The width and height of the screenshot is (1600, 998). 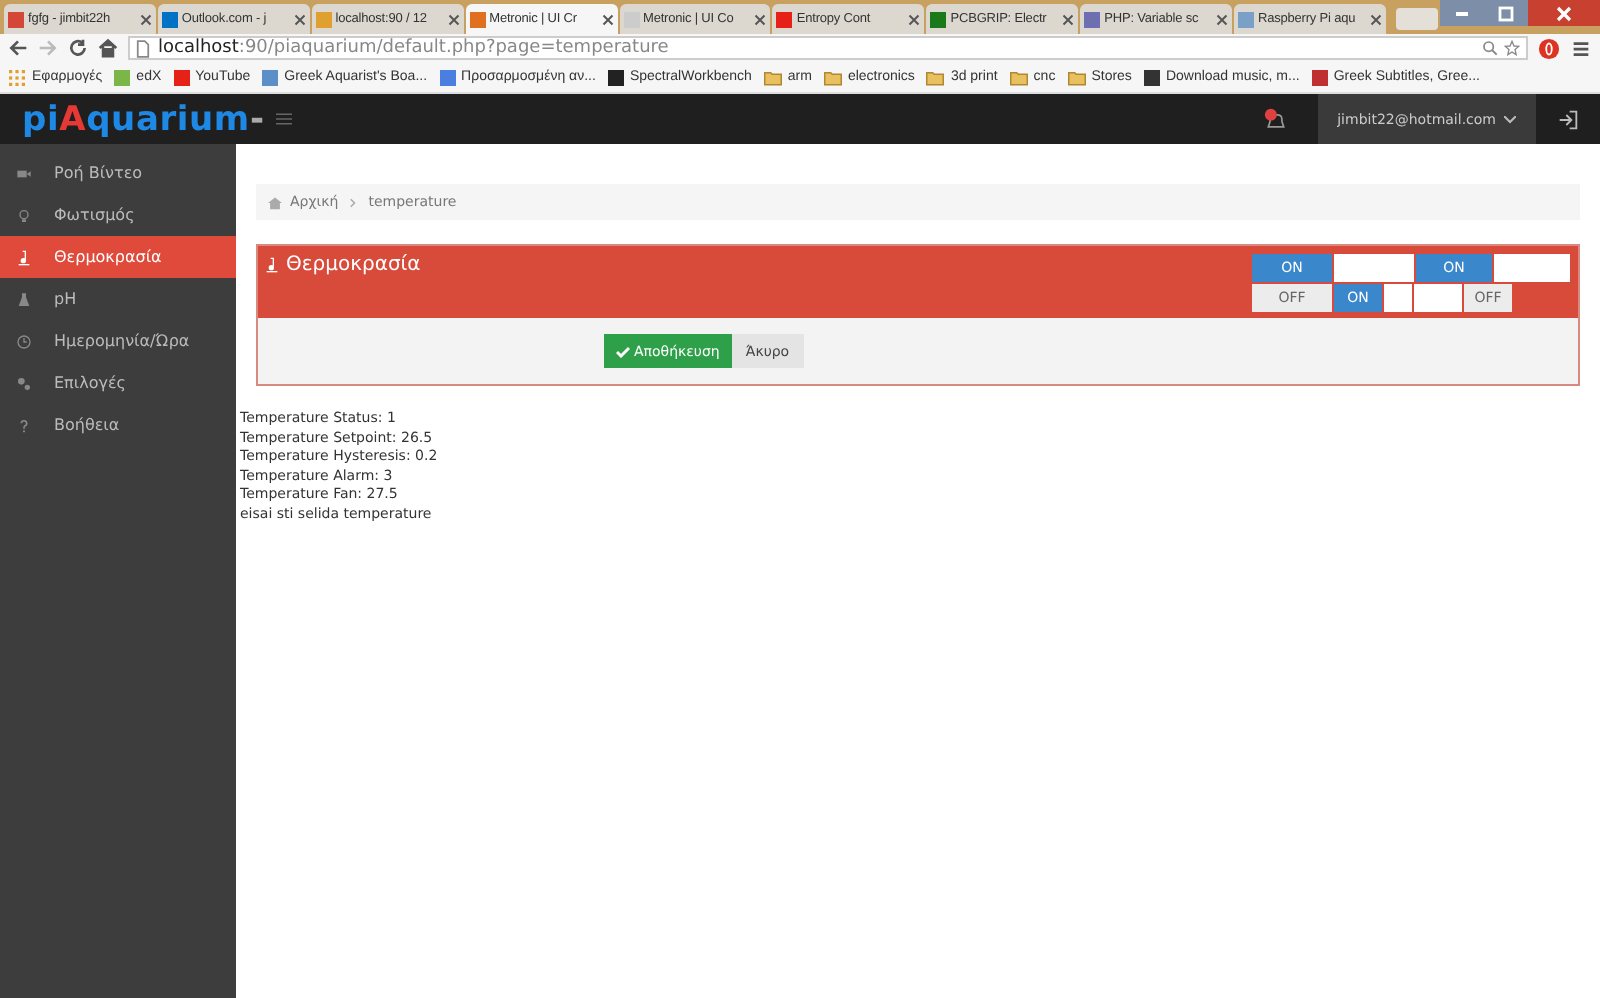 I want to click on reload-icon, so click(x=78, y=48).